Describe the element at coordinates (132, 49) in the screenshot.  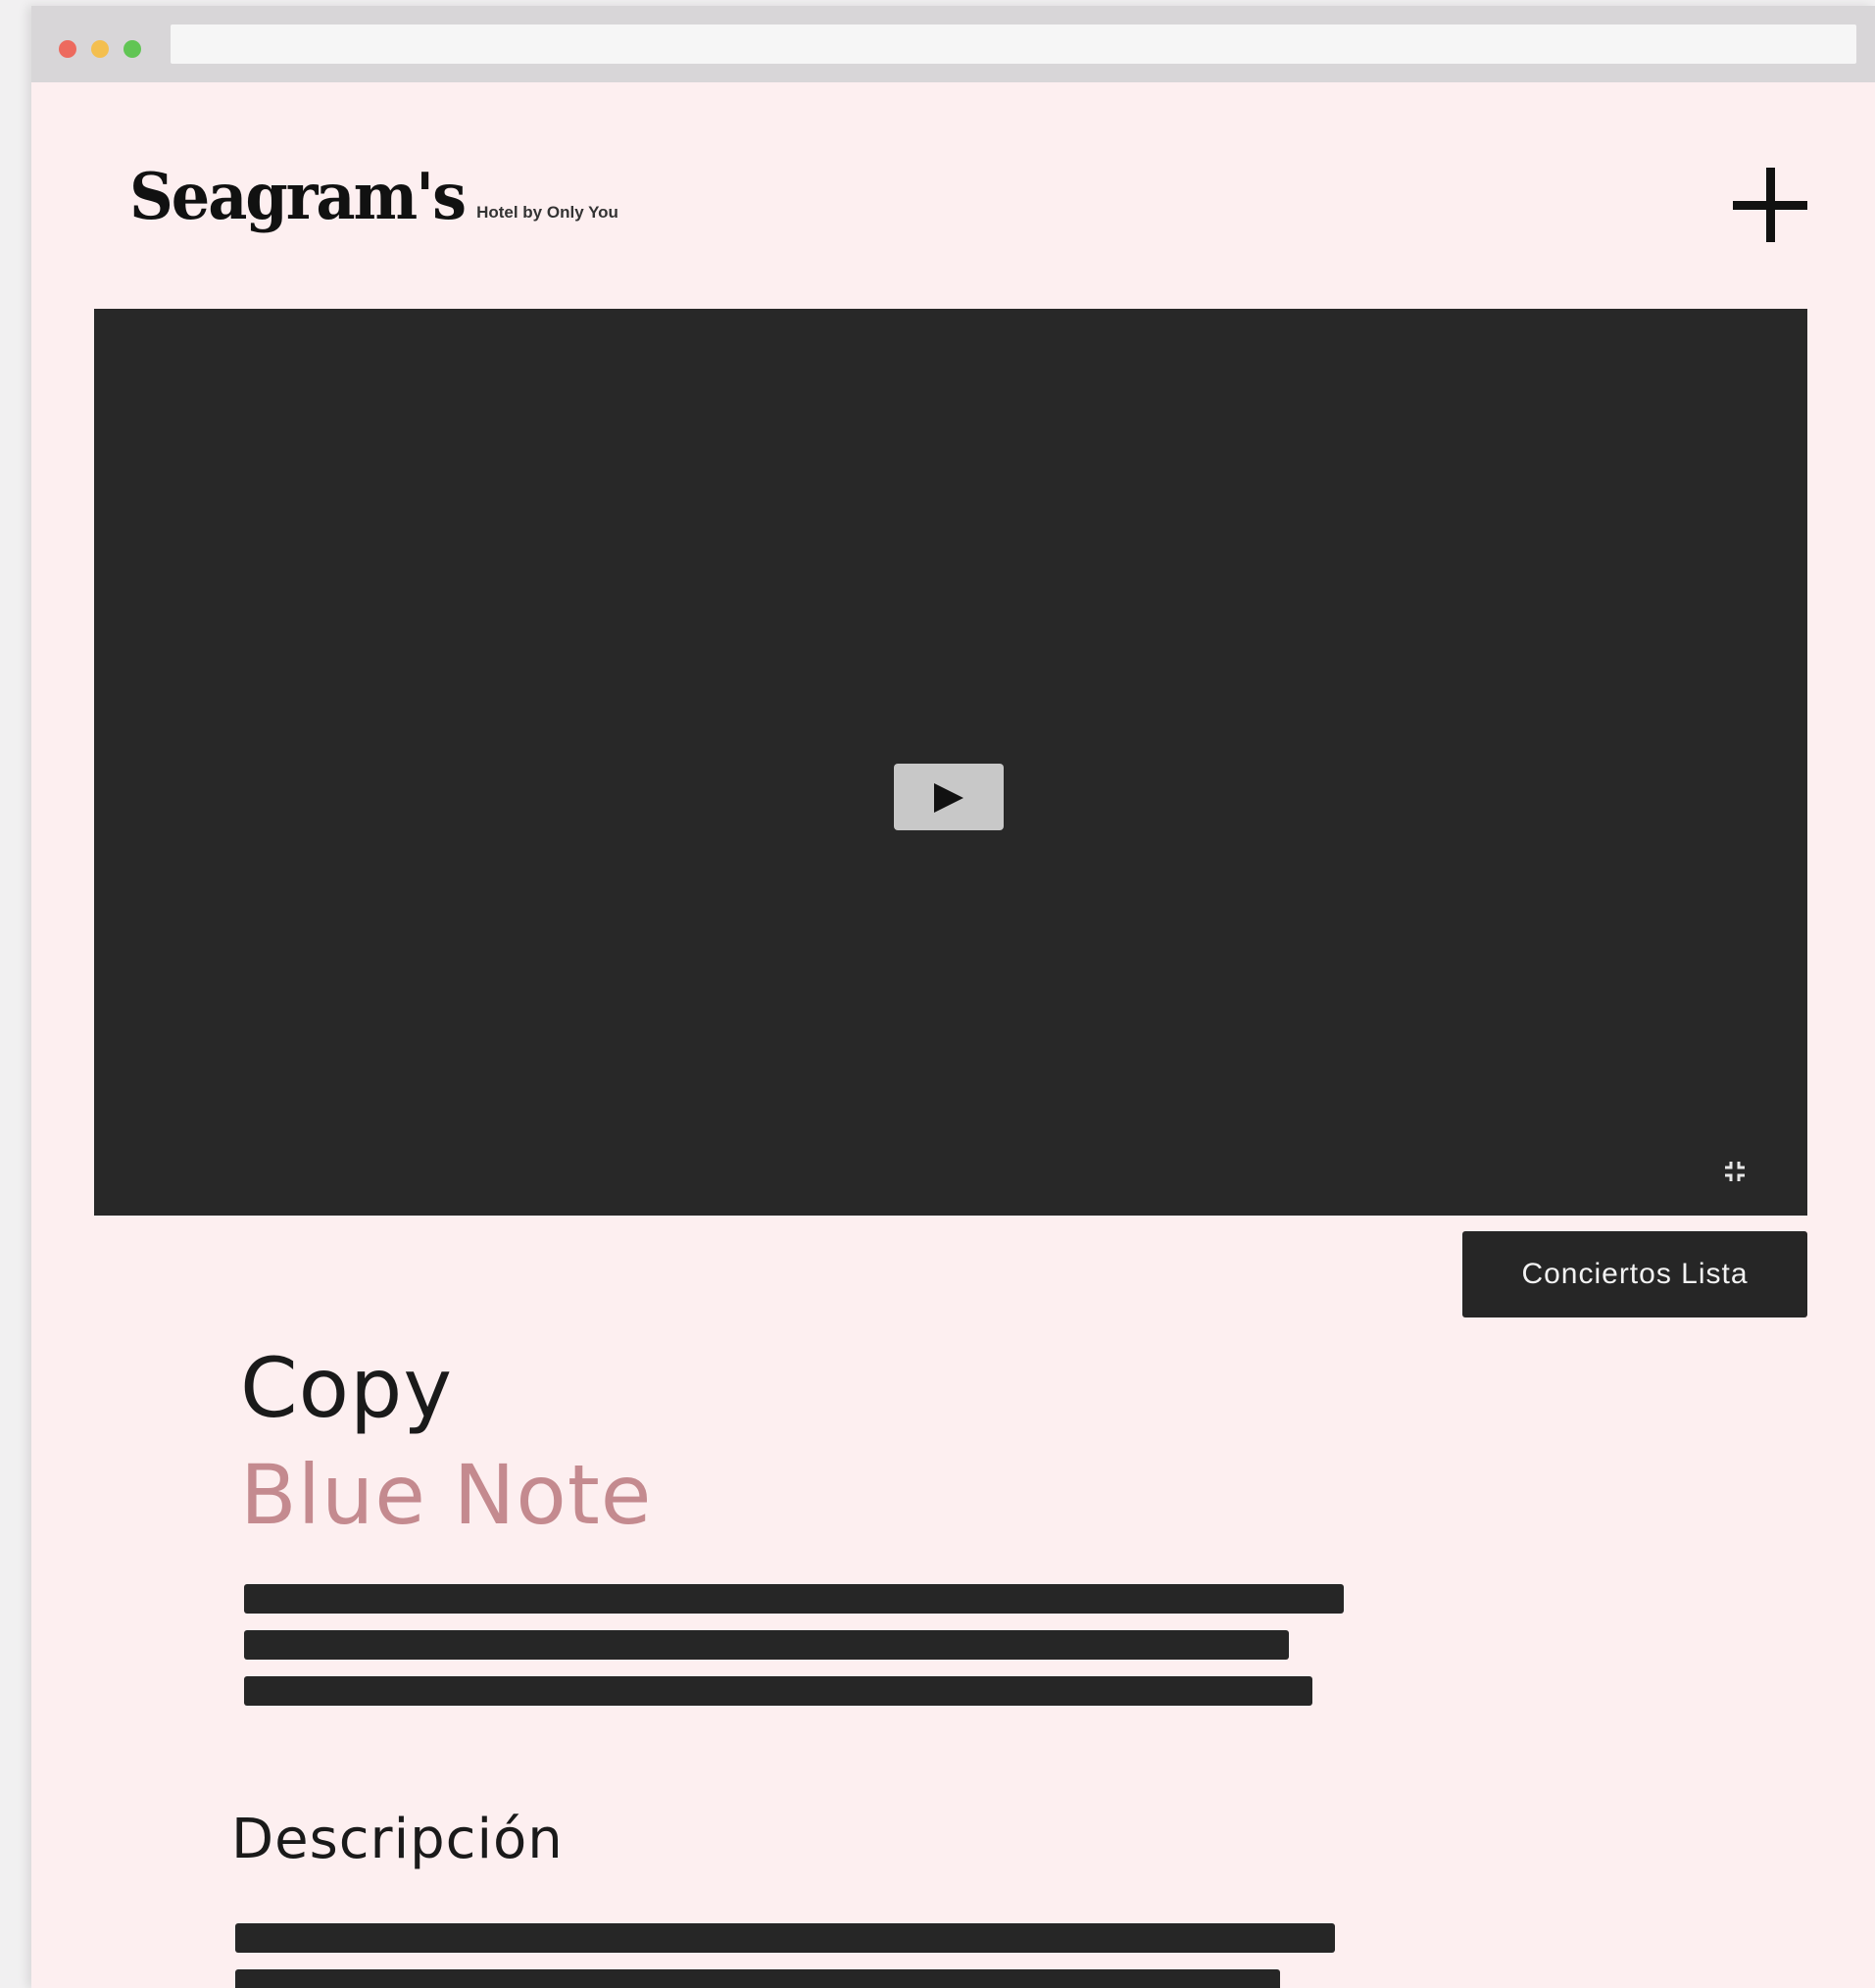
I see `maximize-window-button` at that location.